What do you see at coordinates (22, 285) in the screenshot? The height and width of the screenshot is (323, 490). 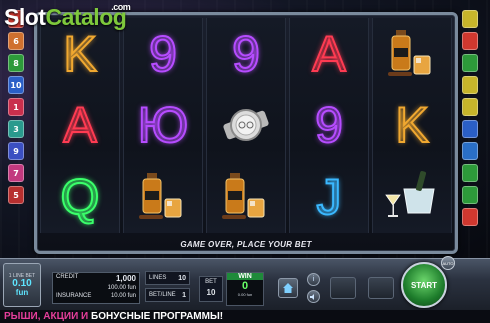 I see `line-bet-button: 1 LINE BET 0.10 fun` at bounding box center [22, 285].